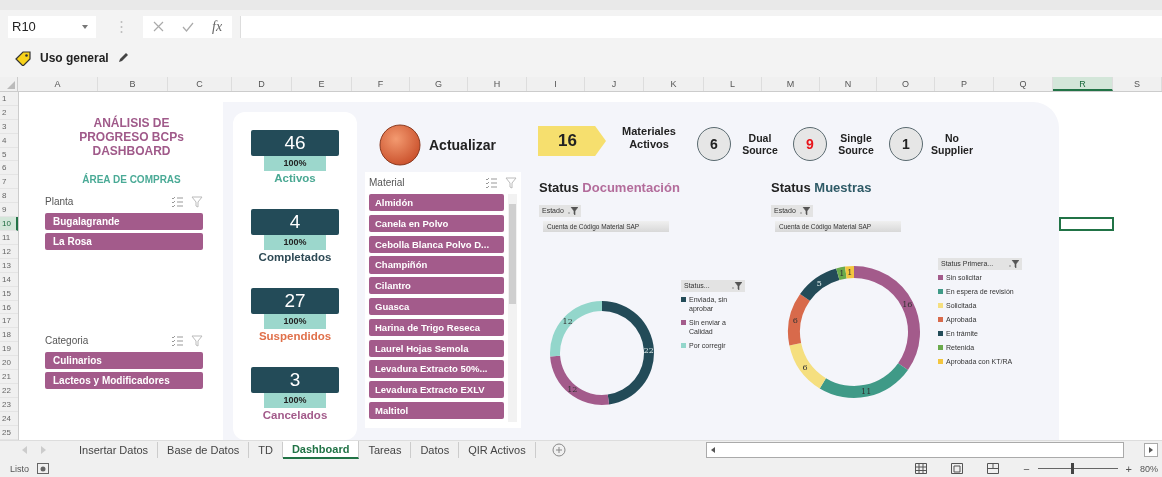  I want to click on row-header: 7, so click(9, 182).